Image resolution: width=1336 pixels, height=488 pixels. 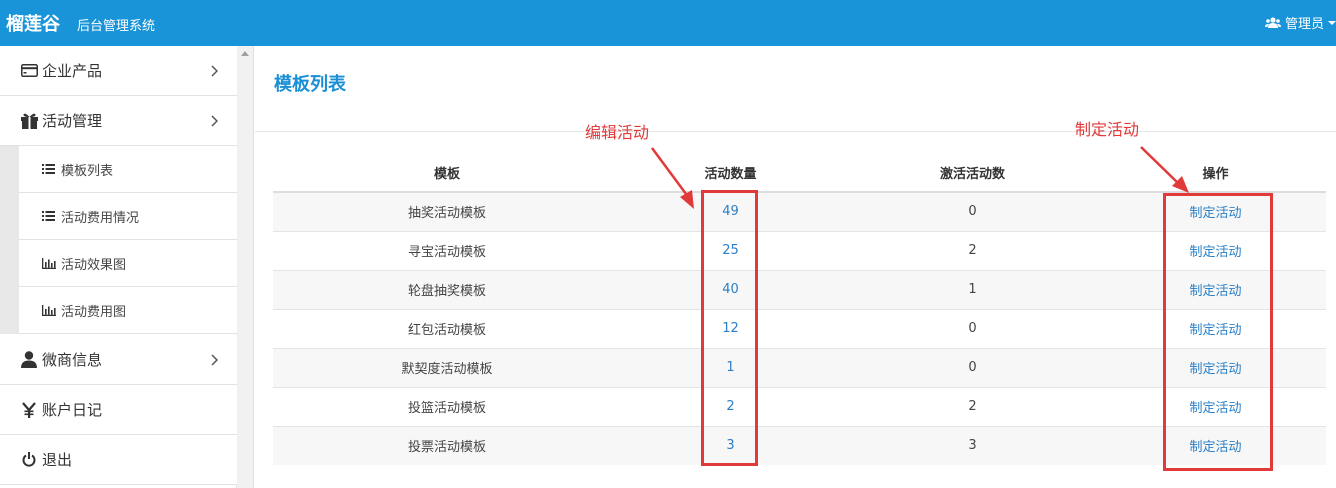 What do you see at coordinates (919, 177) in the screenshot?
I see `annotation-arrows` at bounding box center [919, 177].